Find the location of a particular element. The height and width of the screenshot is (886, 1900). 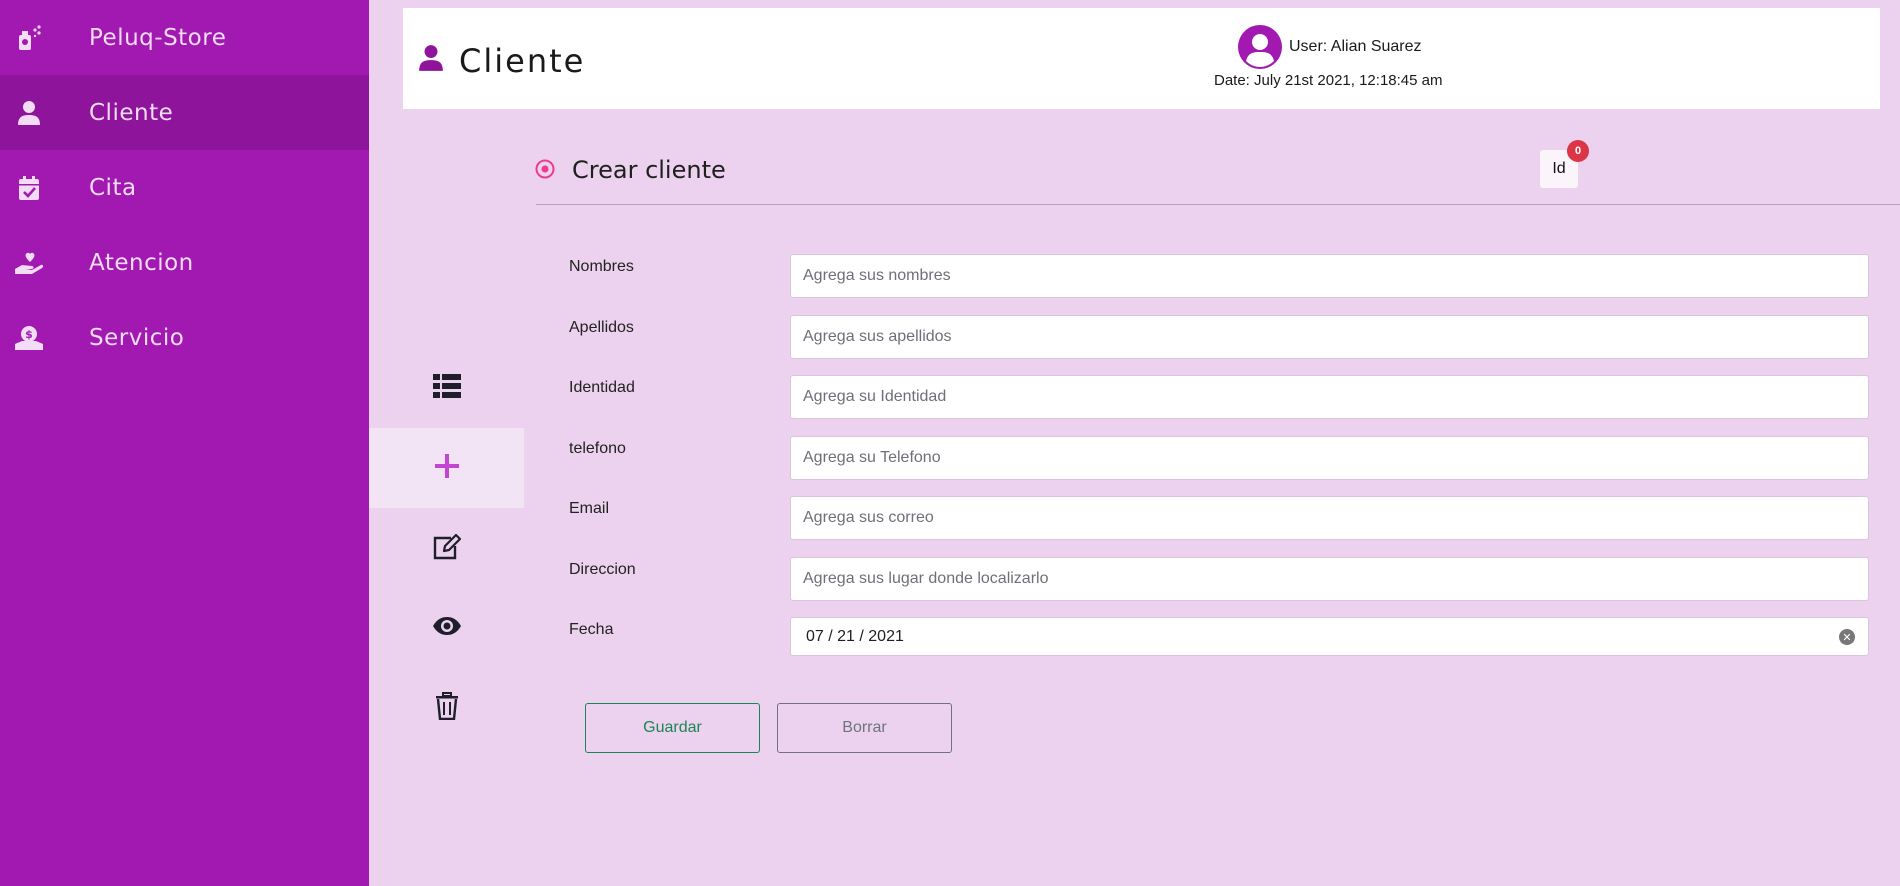

clear-button: Borrar is located at coordinates (864, 728).